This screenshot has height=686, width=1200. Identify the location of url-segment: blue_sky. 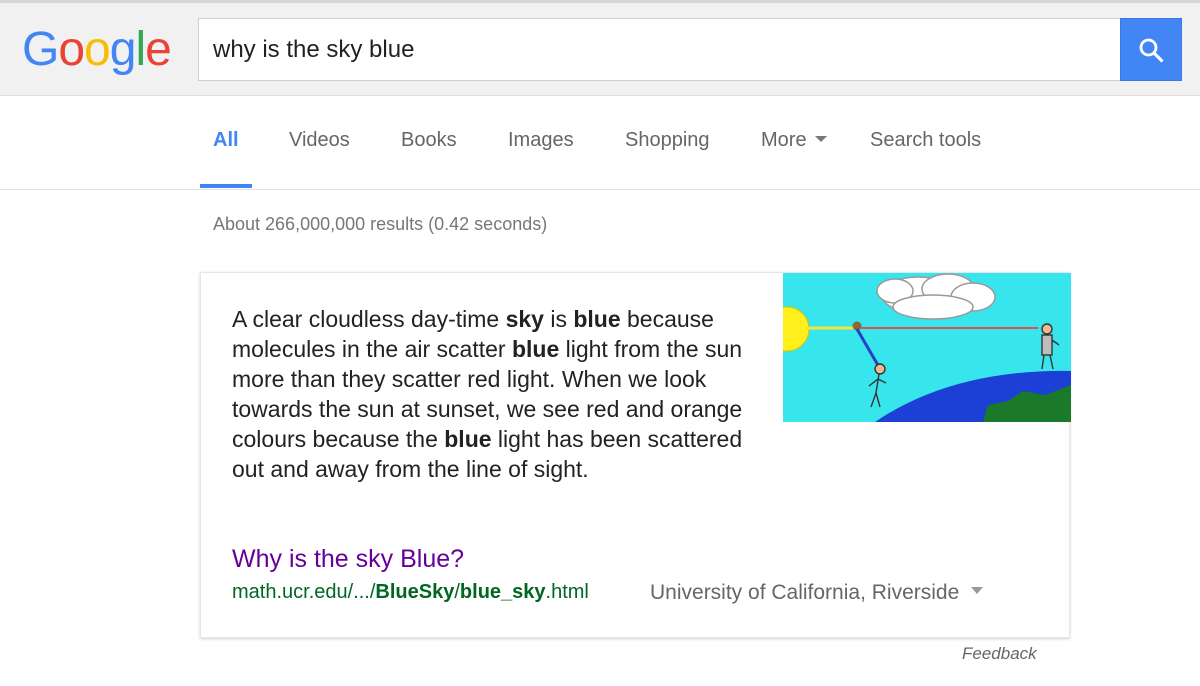
(502, 592).